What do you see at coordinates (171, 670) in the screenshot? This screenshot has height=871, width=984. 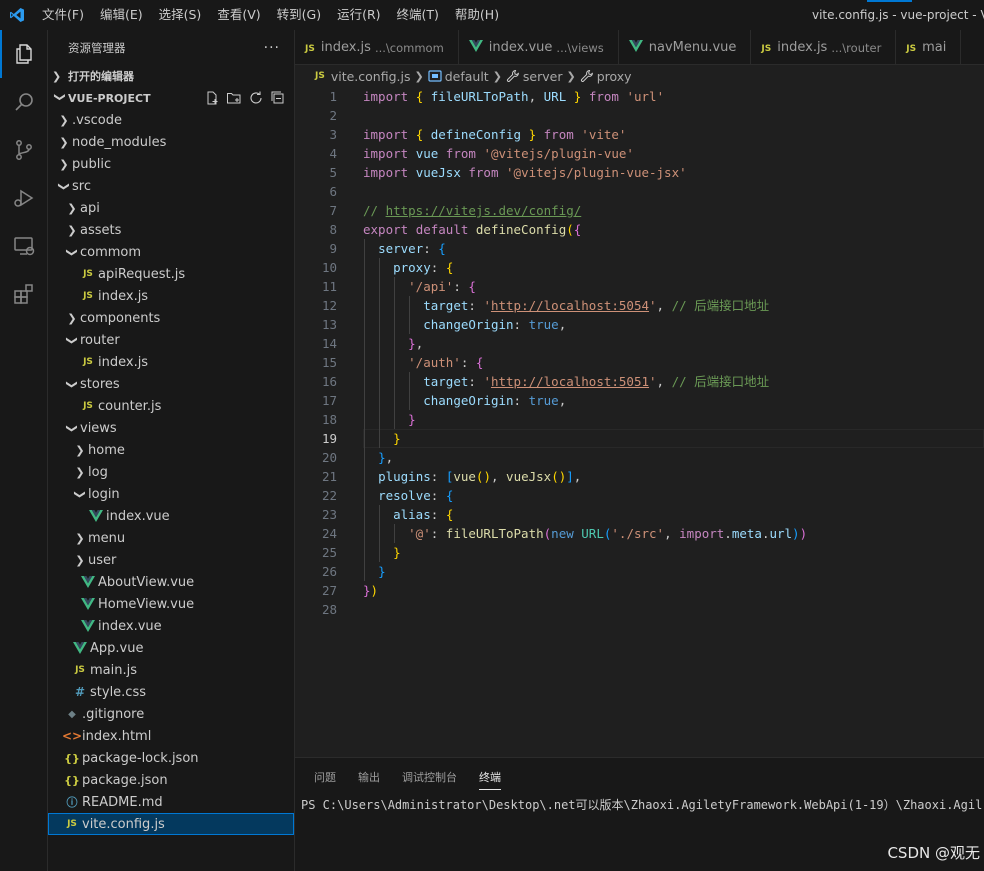 I see `tree-file: JS main.js` at bounding box center [171, 670].